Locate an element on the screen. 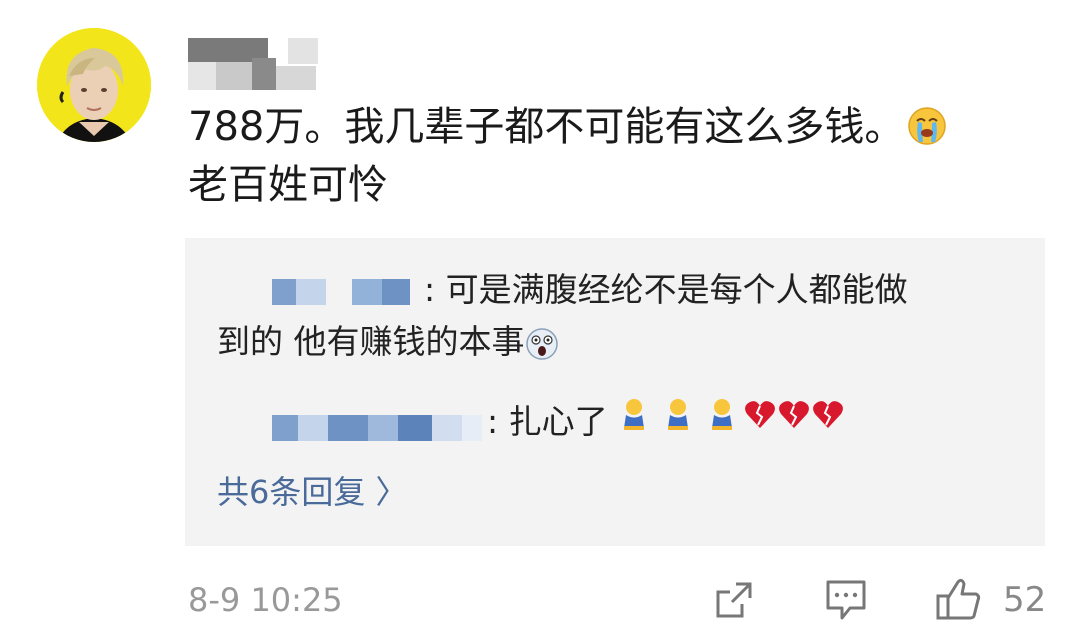  comment-timestamp: 8-9 10:25 is located at coordinates (265, 600).